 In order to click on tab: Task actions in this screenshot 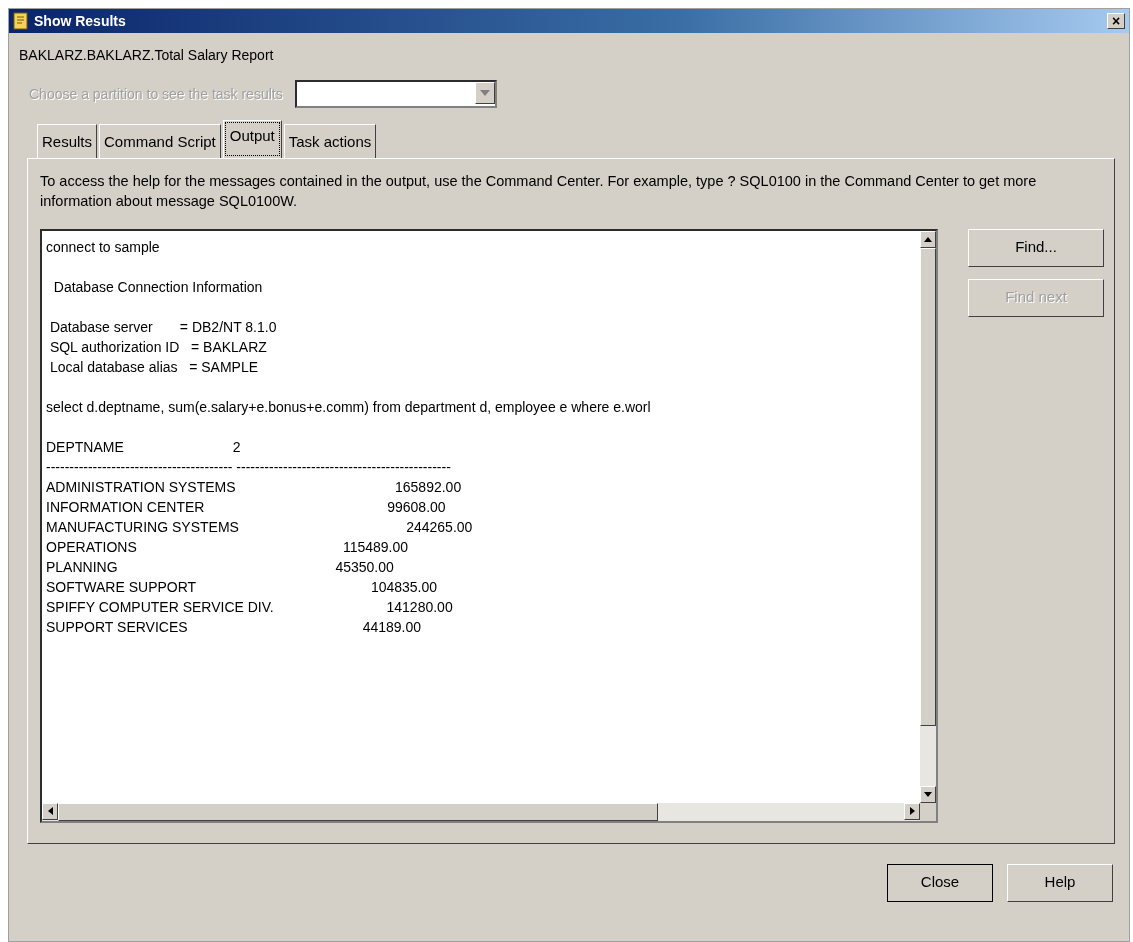, I will do `click(330, 141)`.